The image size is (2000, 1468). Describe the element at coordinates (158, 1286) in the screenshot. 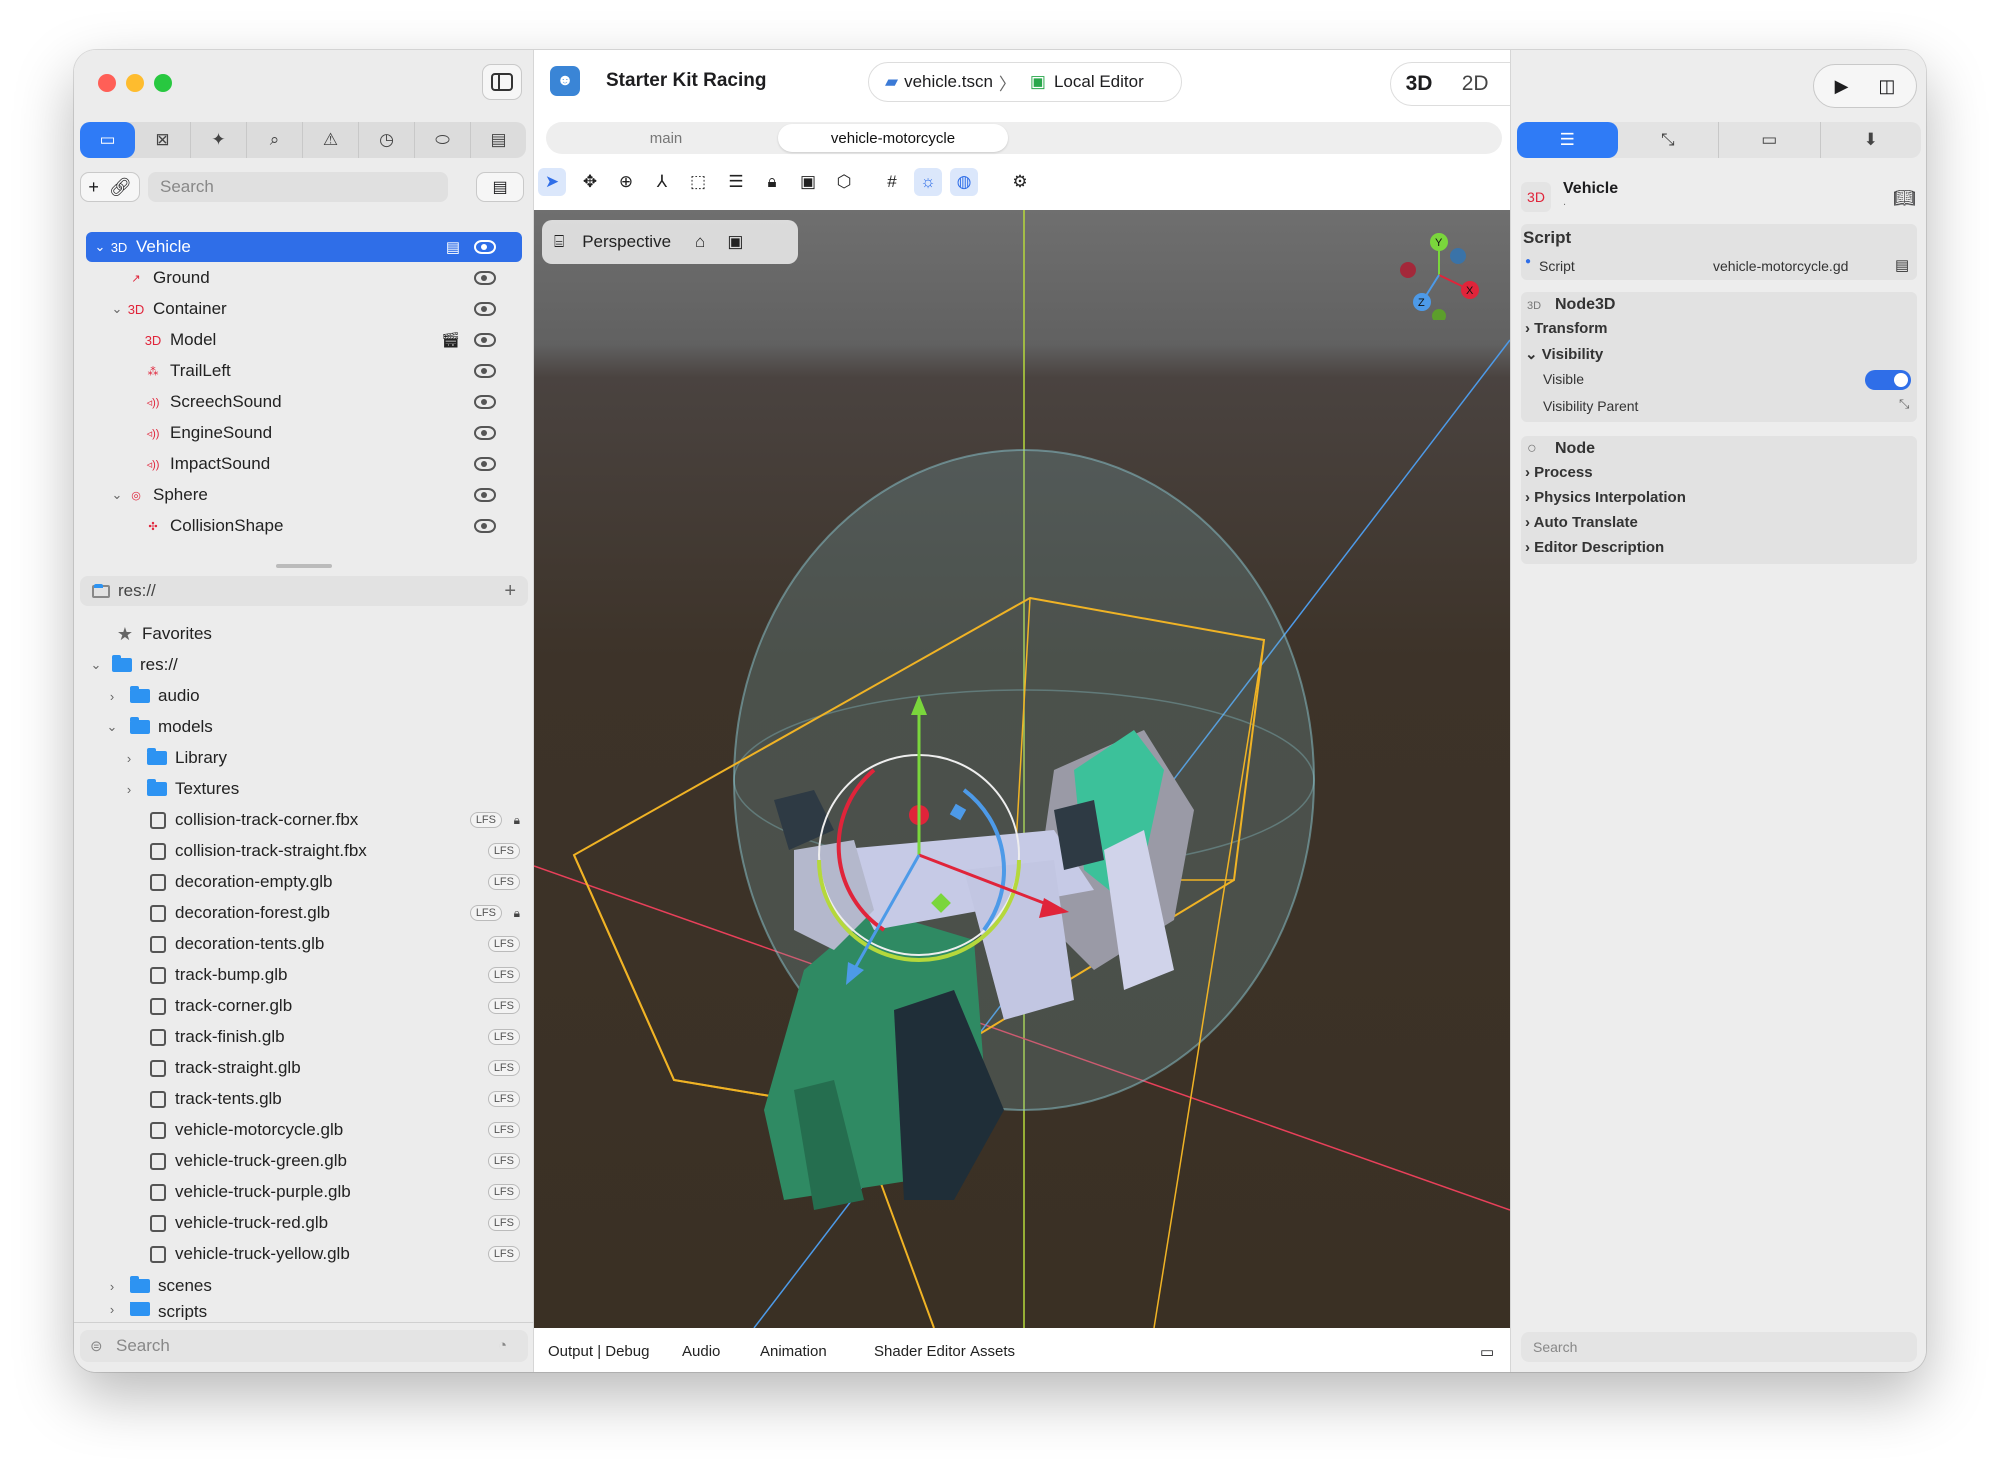

I see `folder-scenes: › scenes` at that location.